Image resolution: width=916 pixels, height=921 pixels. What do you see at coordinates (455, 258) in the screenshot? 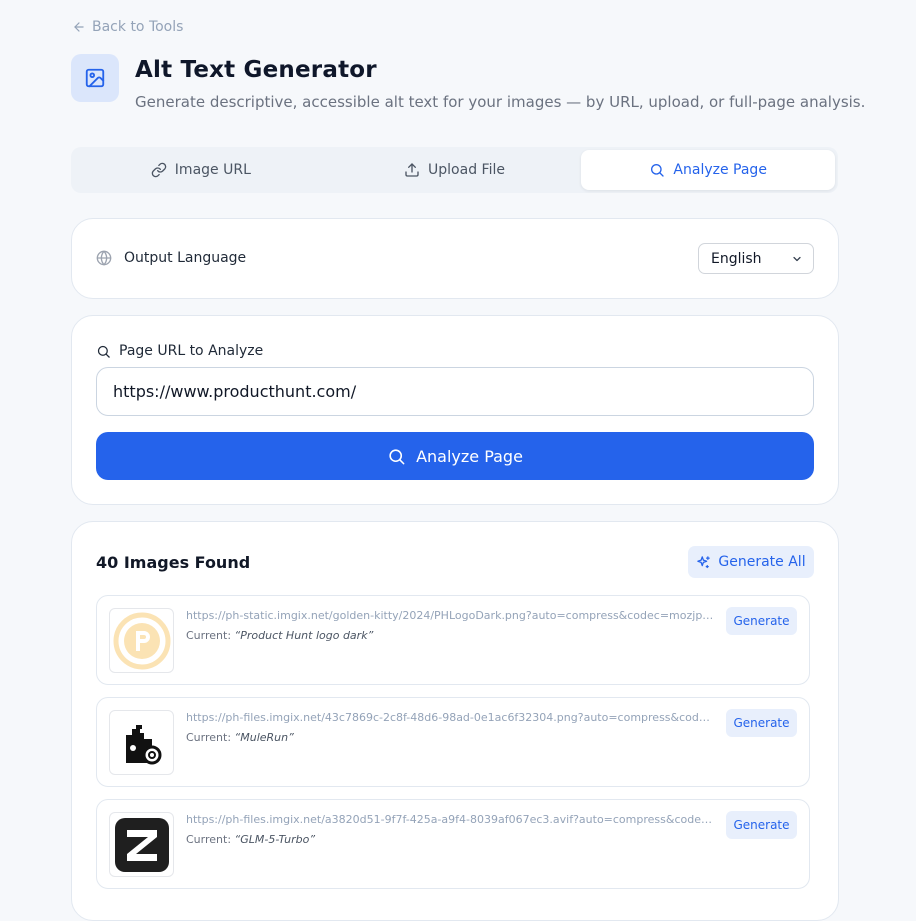
I see `output-language-card: Output Language English` at bounding box center [455, 258].